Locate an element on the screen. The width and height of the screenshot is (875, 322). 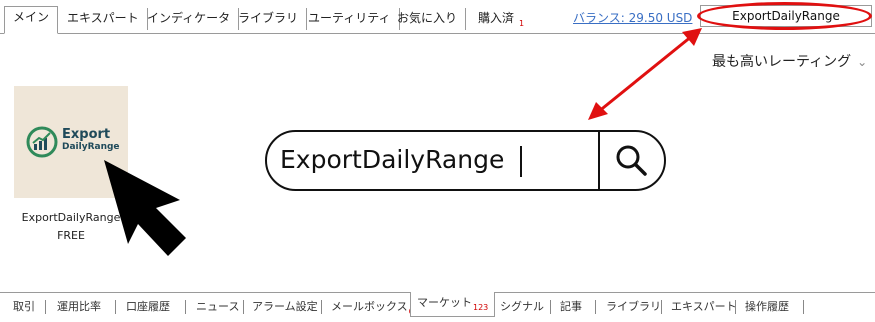
tab-label: メールボックス is located at coordinates (369, 306).